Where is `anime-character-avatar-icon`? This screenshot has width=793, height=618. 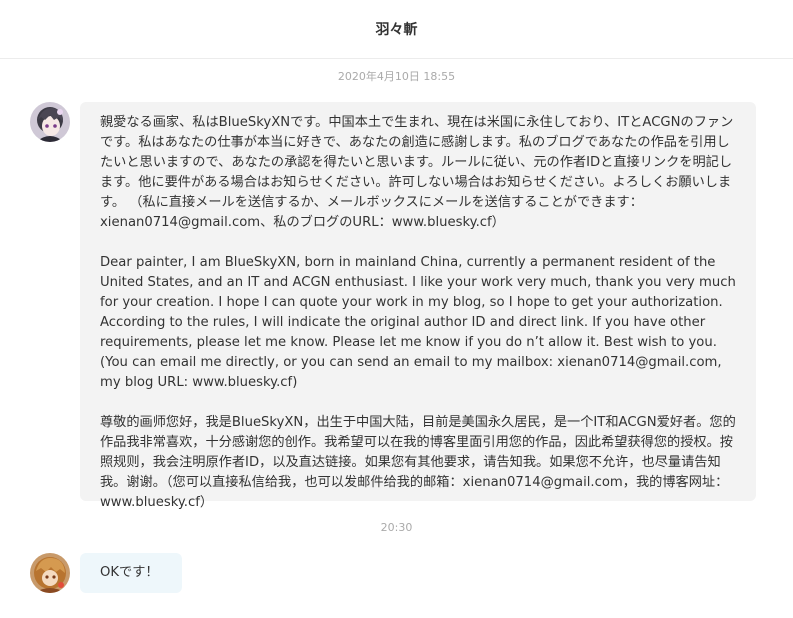 anime-character-avatar-icon is located at coordinates (50, 573).